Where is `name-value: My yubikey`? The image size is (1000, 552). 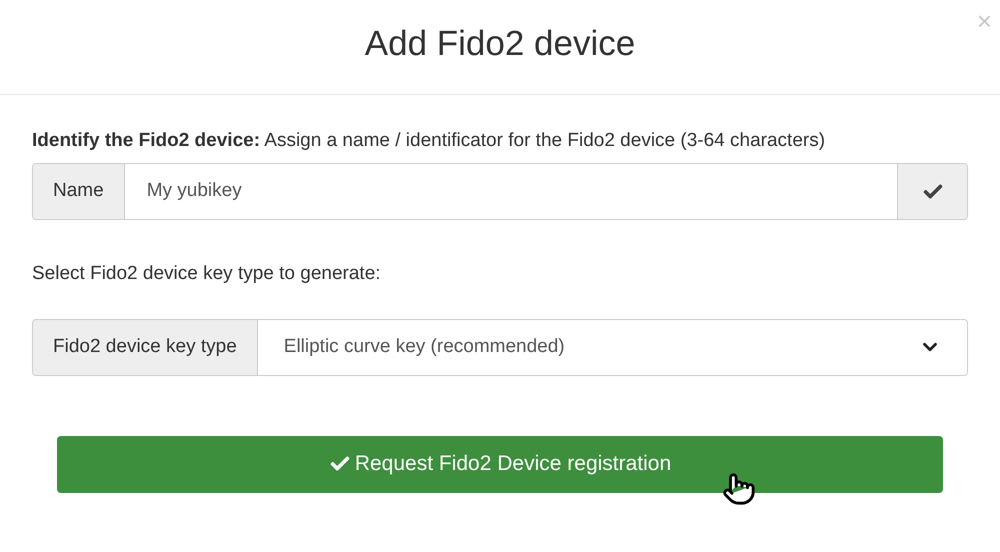 name-value: My yubikey is located at coordinates (194, 191).